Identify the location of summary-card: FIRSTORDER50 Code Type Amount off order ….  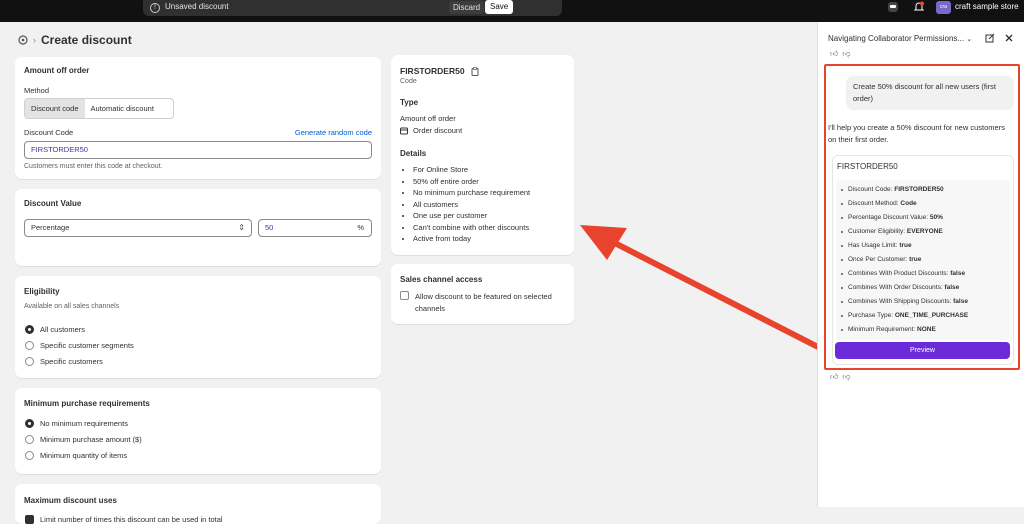
(482, 155).